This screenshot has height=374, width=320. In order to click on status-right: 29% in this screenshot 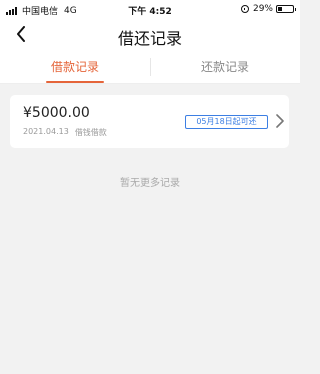, I will do `click(268, 9)`.